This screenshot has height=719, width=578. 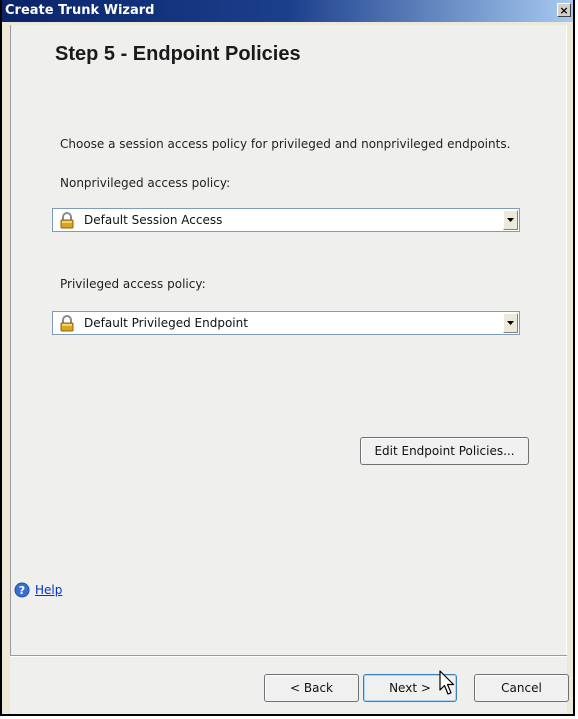 I want to click on cancel-button: Cancel, so click(x=521, y=688).